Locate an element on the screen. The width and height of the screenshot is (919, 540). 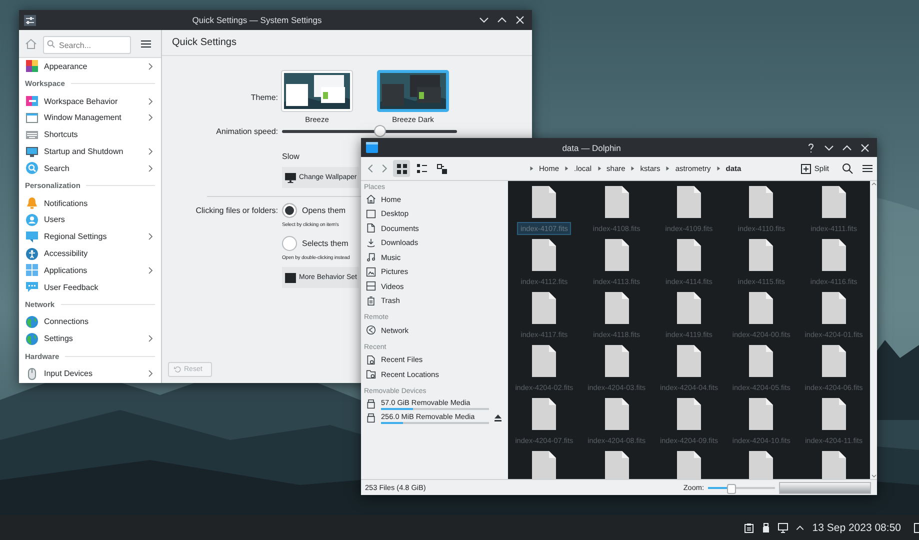
eject-icon is located at coordinates (498, 418).